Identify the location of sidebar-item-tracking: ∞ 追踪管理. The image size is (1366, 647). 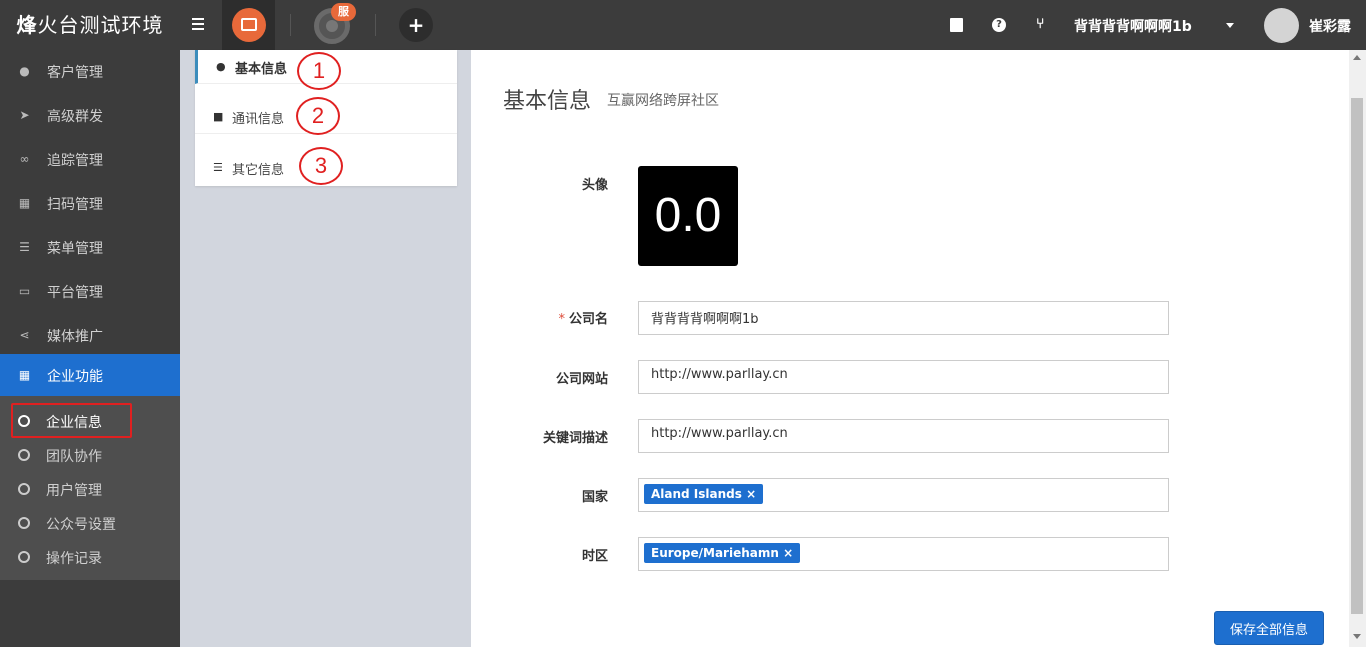
(90, 160).